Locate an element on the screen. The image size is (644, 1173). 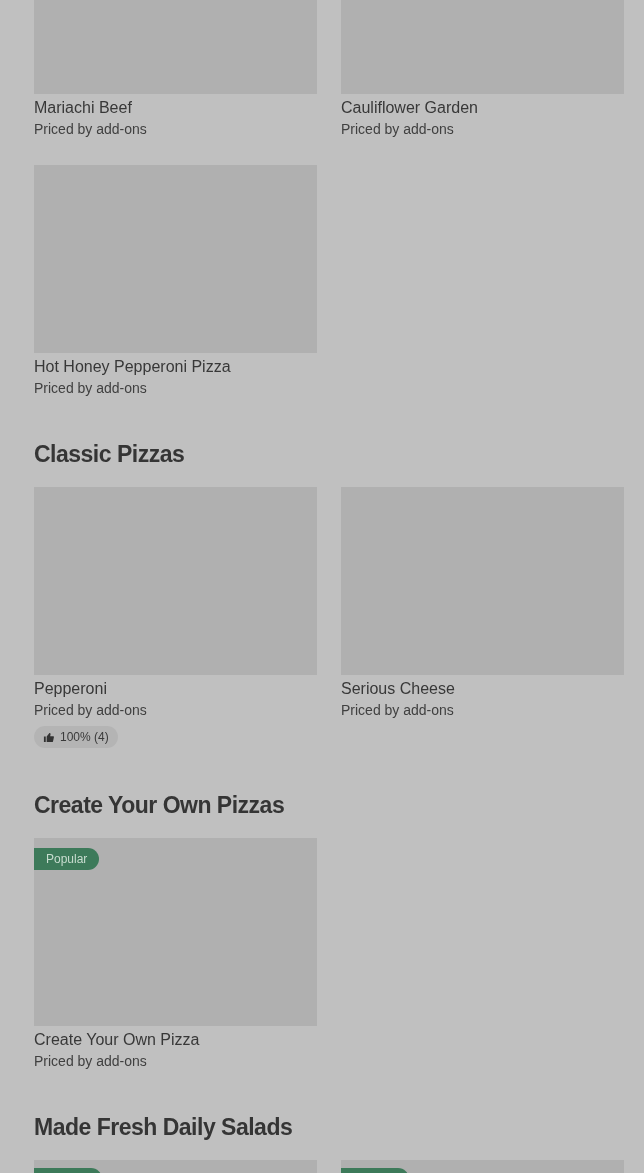
section-heading: Made Fresh Daily Salads is located at coordinates (164, 1127).